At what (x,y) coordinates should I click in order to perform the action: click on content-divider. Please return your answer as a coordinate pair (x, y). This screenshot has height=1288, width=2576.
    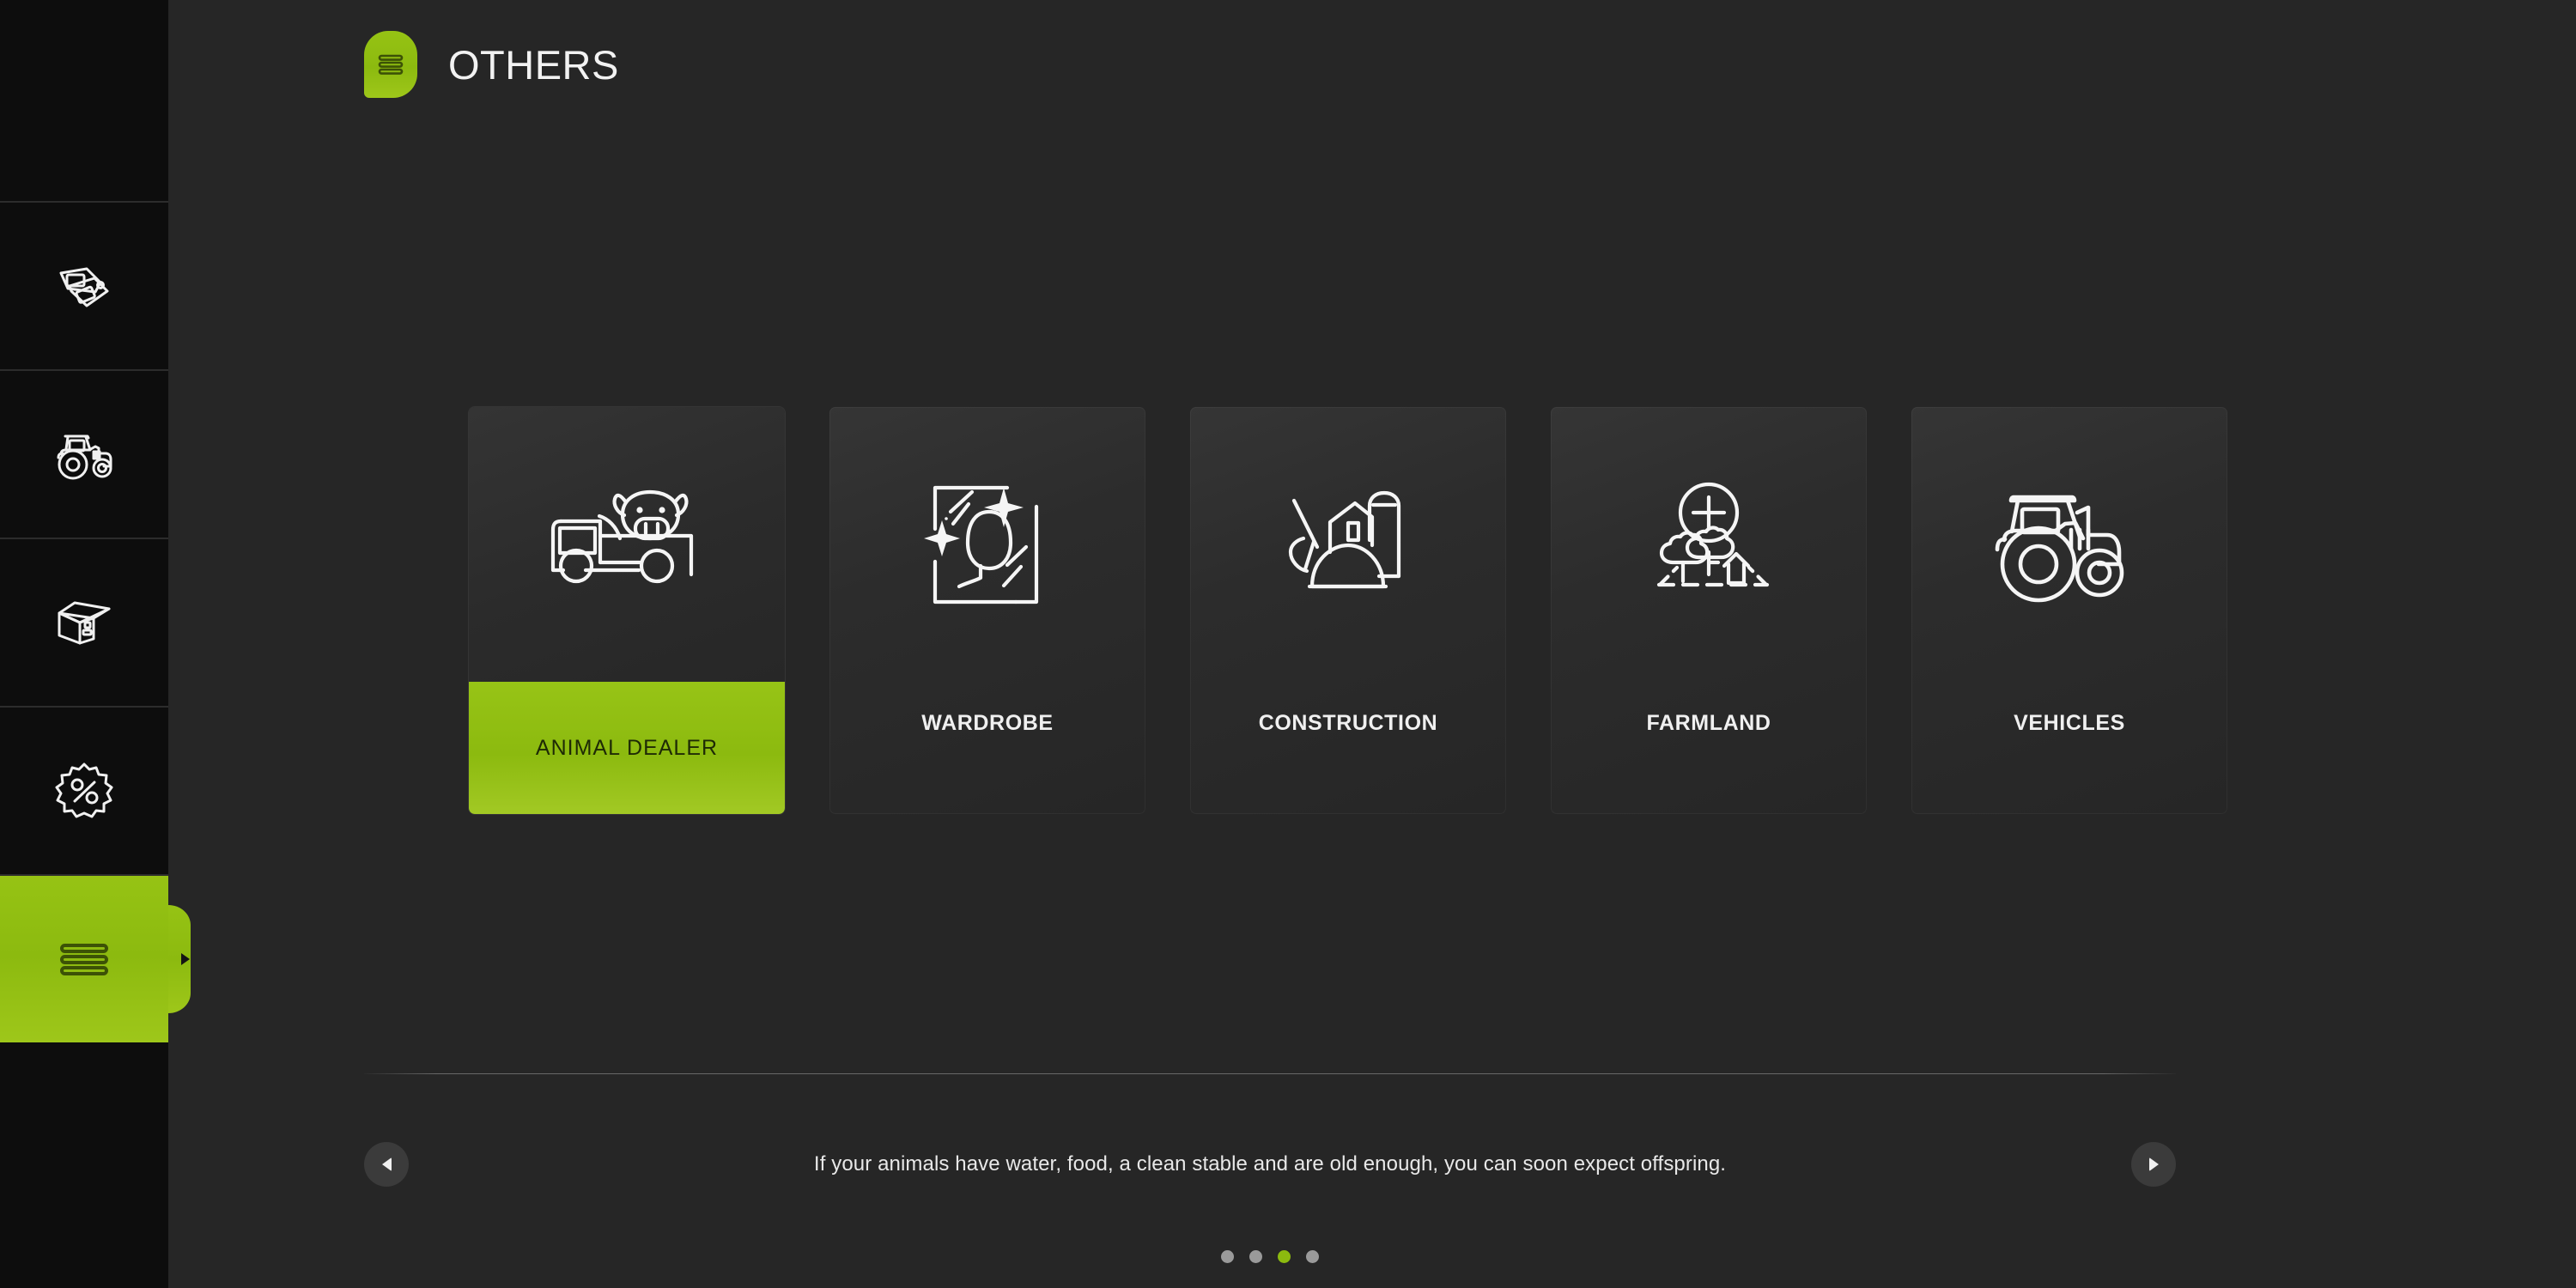
    Looking at the image, I should click on (1270, 1074).